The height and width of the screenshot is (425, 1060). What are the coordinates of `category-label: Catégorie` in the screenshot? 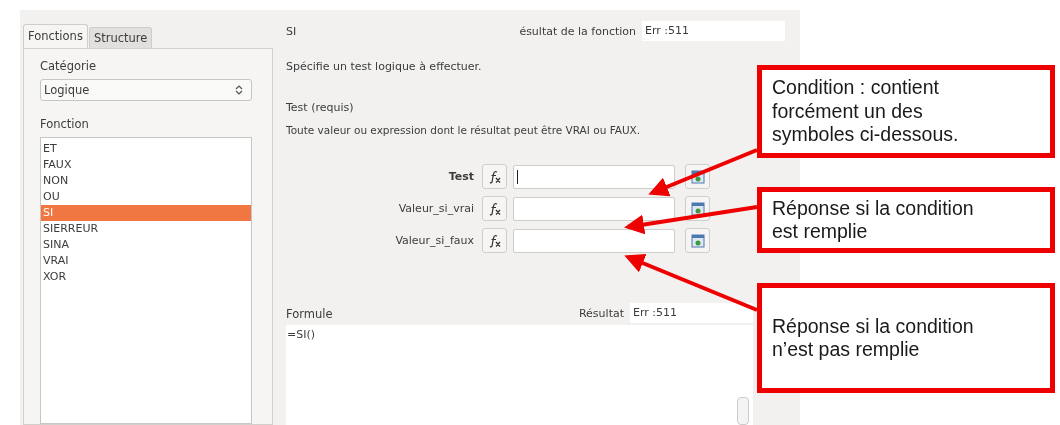 It's located at (68, 66).